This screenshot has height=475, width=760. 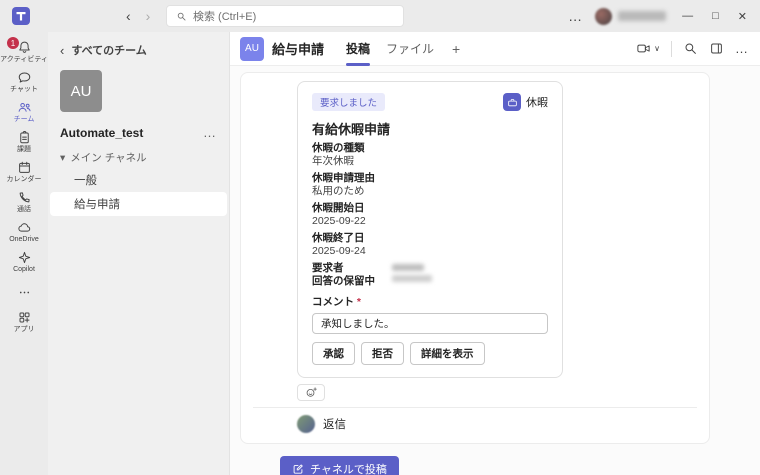 I want to click on forward-icon: ›, so click(x=148, y=16).